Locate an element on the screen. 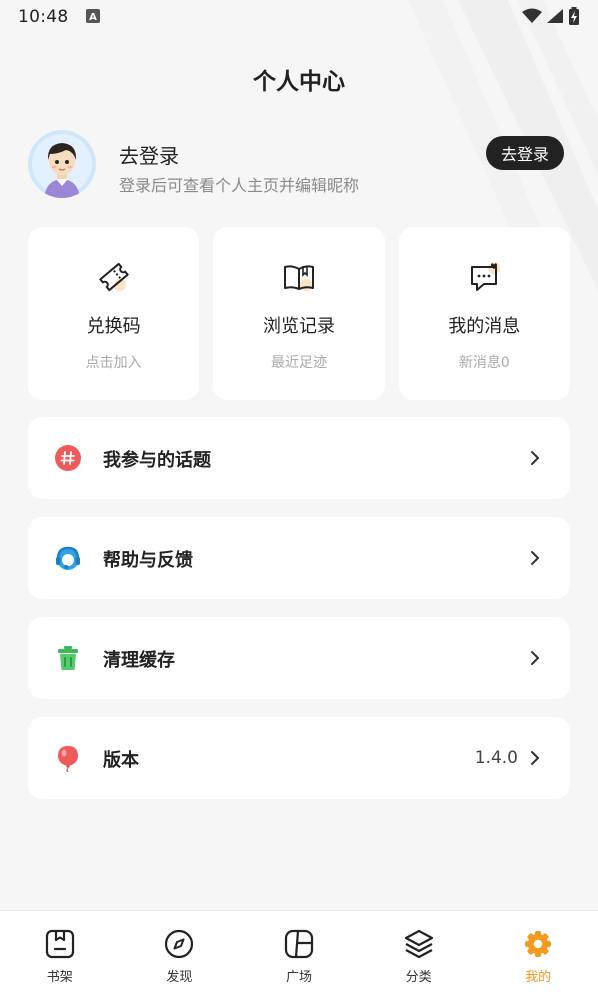 This screenshot has width=598, height=999. profile-section: 去登录 登录后可查看个人主页并编辑昵称 去登录 is located at coordinates (299, 165).